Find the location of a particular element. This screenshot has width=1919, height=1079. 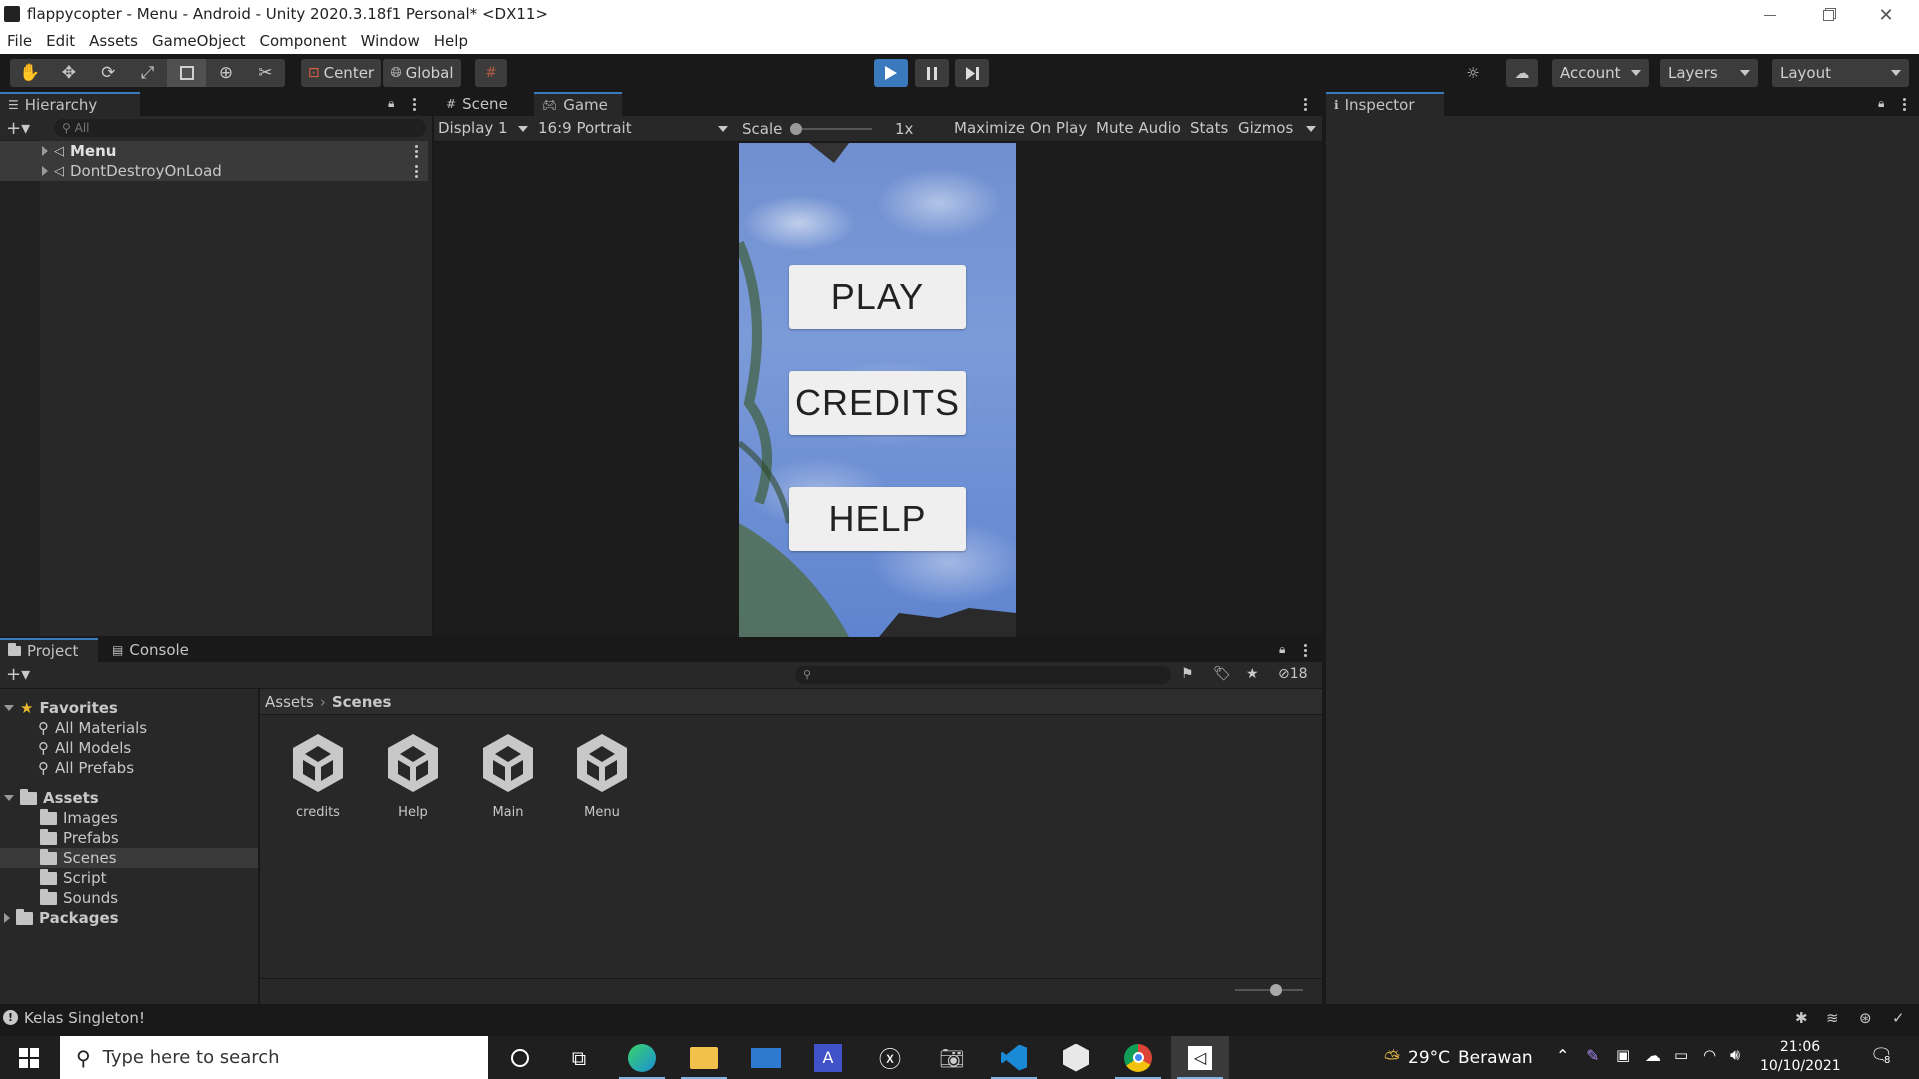

auto-generate-icon: ⊛ is located at coordinates (1865, 1018).